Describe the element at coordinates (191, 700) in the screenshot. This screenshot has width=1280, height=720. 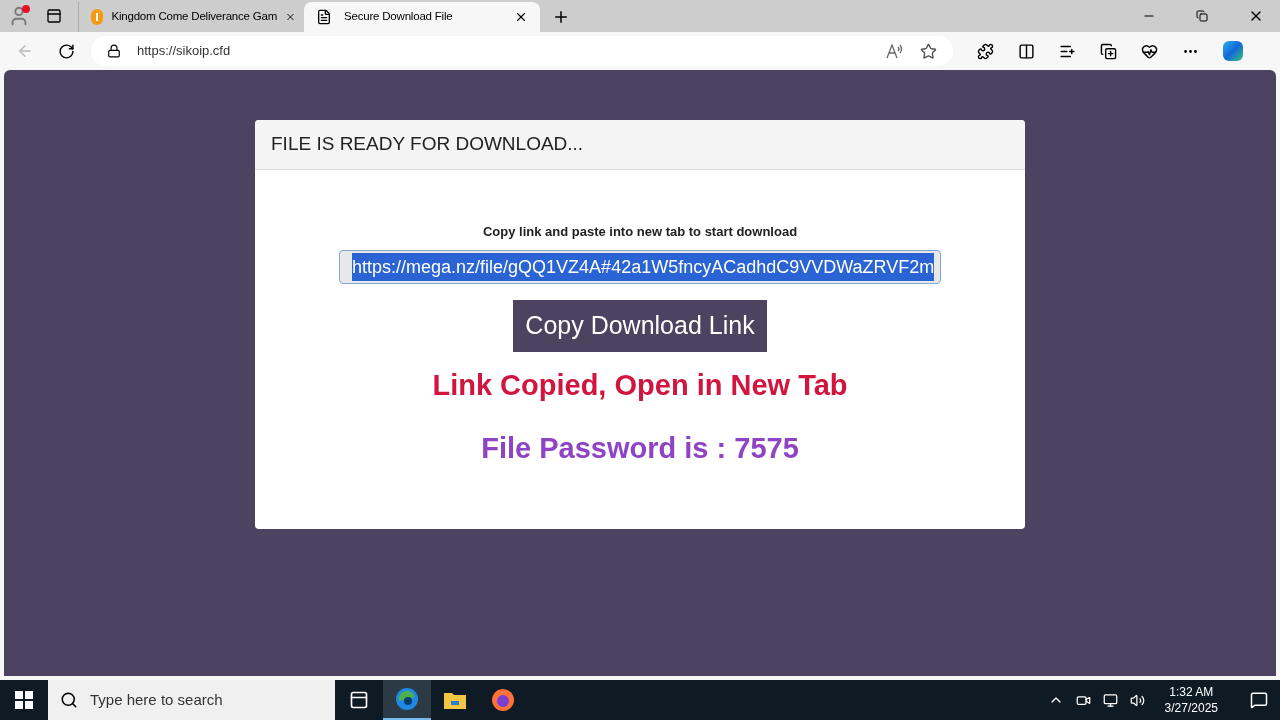
I see `taskbar-search-field: Type here to search` at that location.